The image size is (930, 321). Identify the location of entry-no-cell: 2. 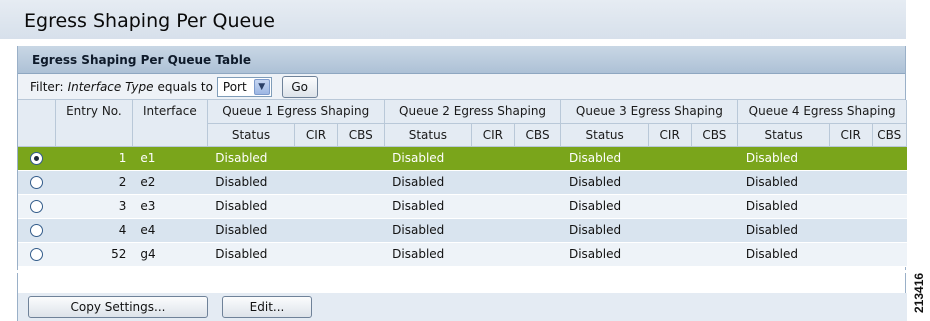
(94, 182).